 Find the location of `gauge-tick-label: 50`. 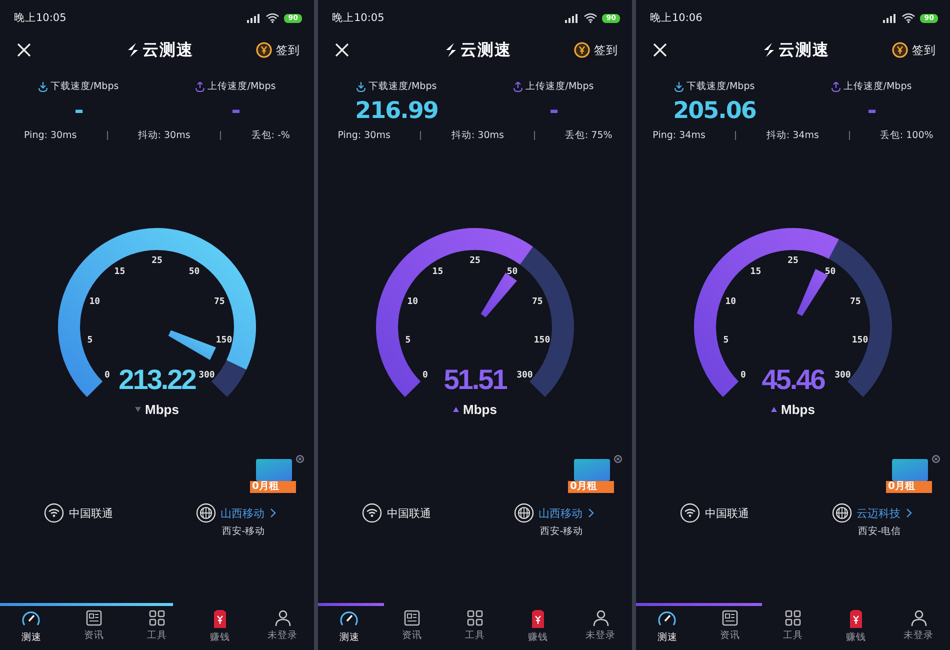

gauge-tick-label: 50 is located at coordinates (194, 272).